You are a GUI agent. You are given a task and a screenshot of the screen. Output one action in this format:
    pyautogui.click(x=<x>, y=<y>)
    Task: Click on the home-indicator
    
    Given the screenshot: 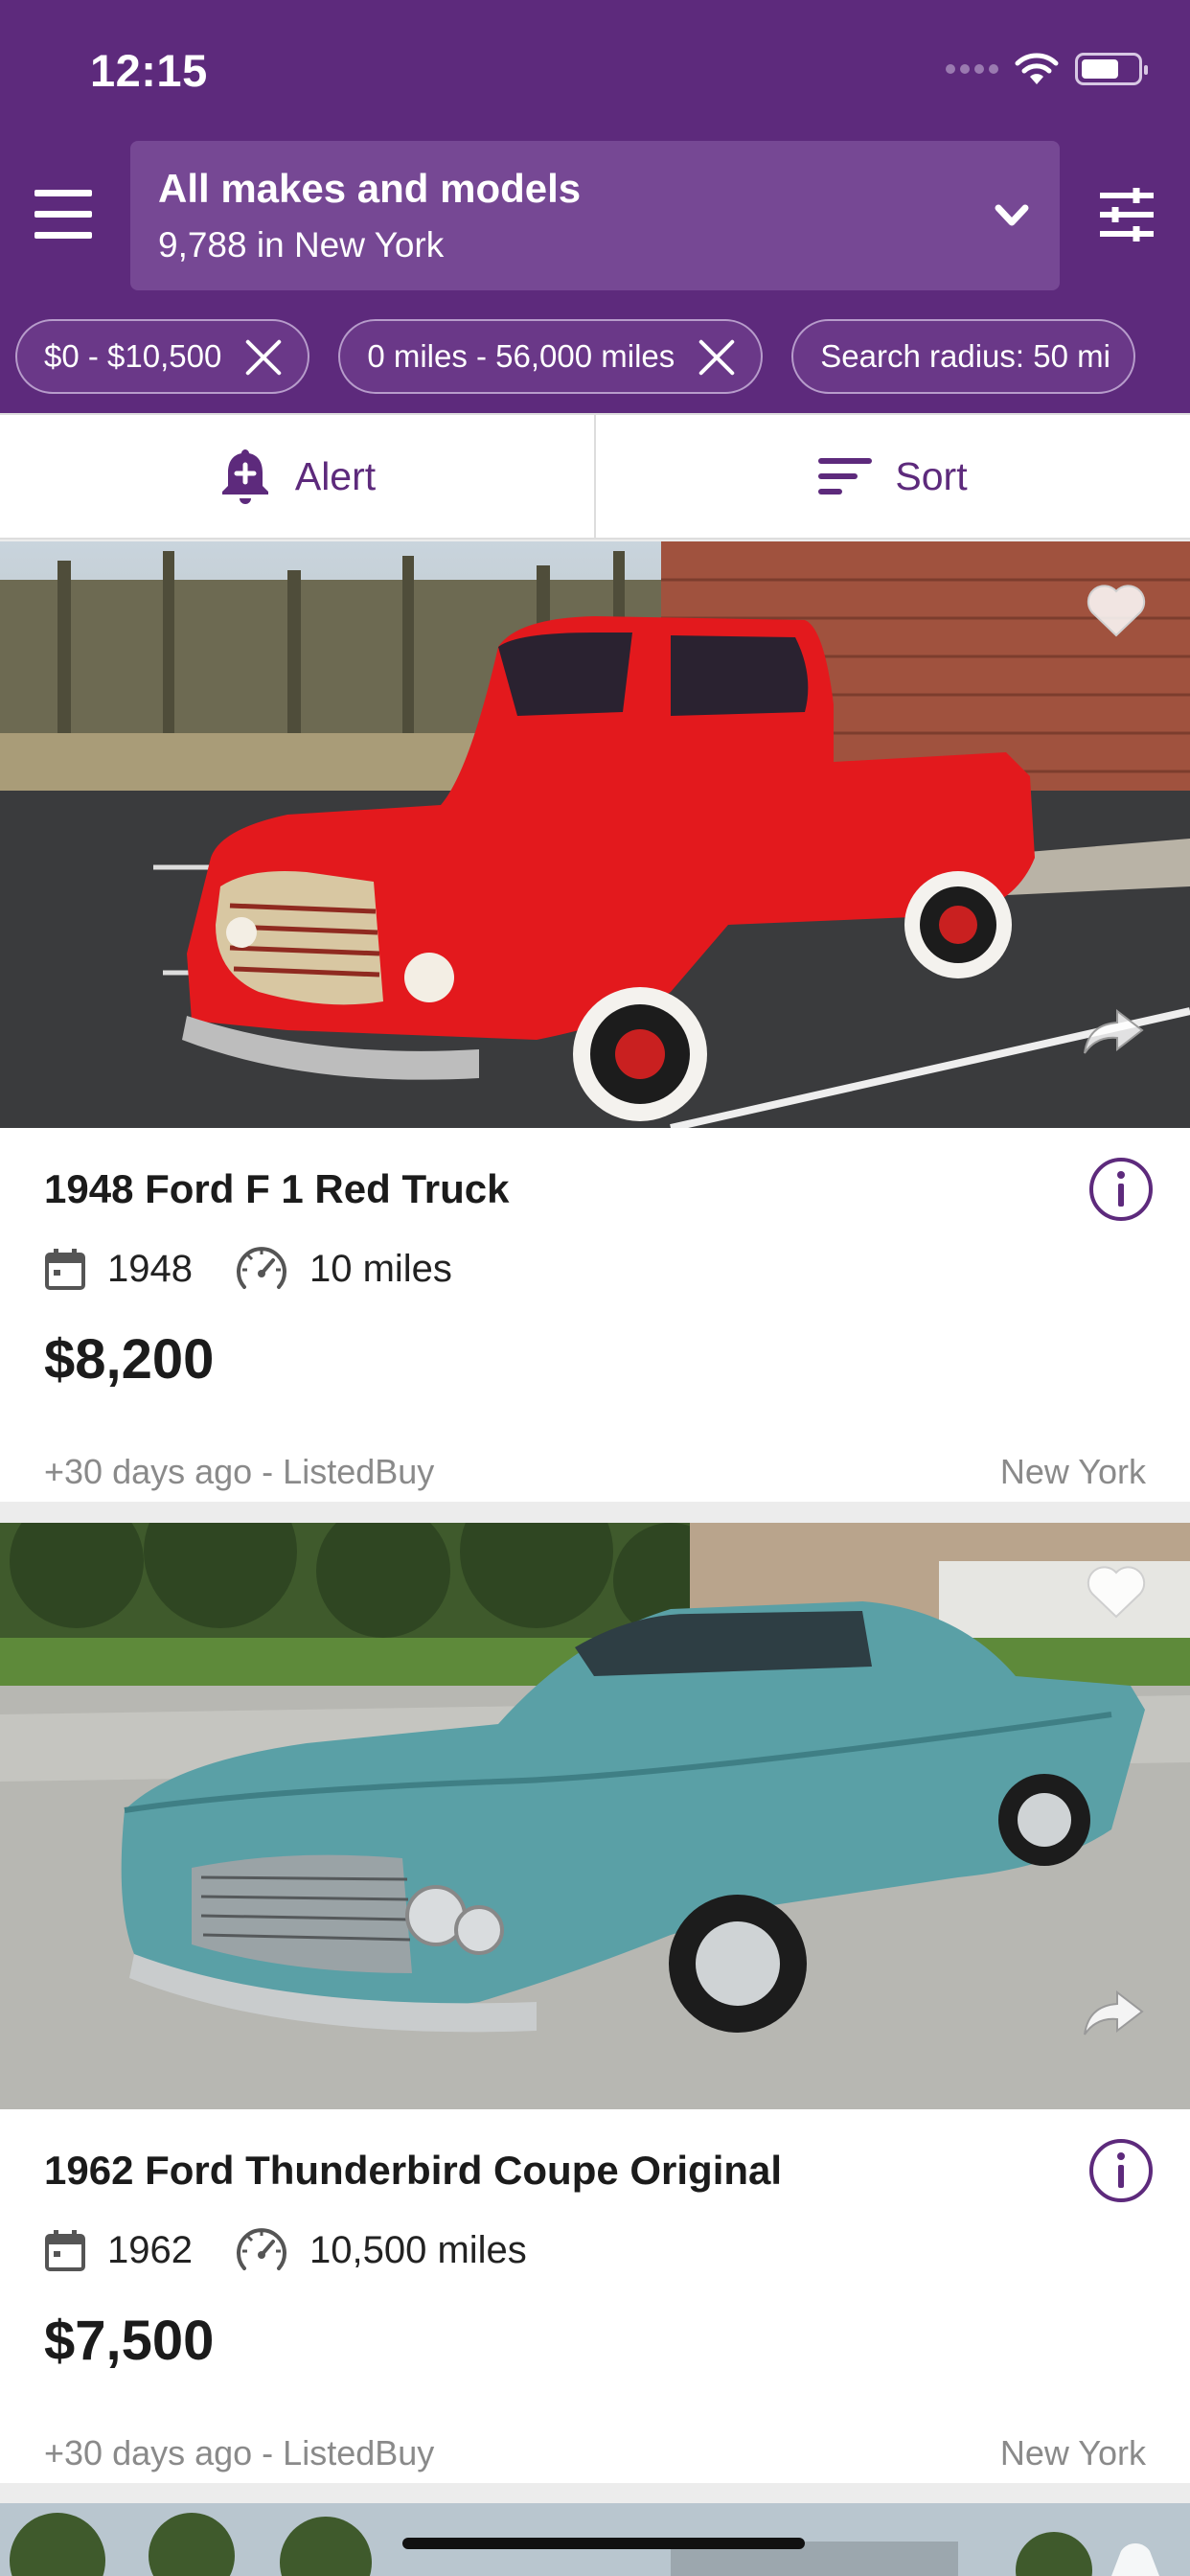 What is the action you would take?
    pyautogui.click(x=604, y=2543)
    